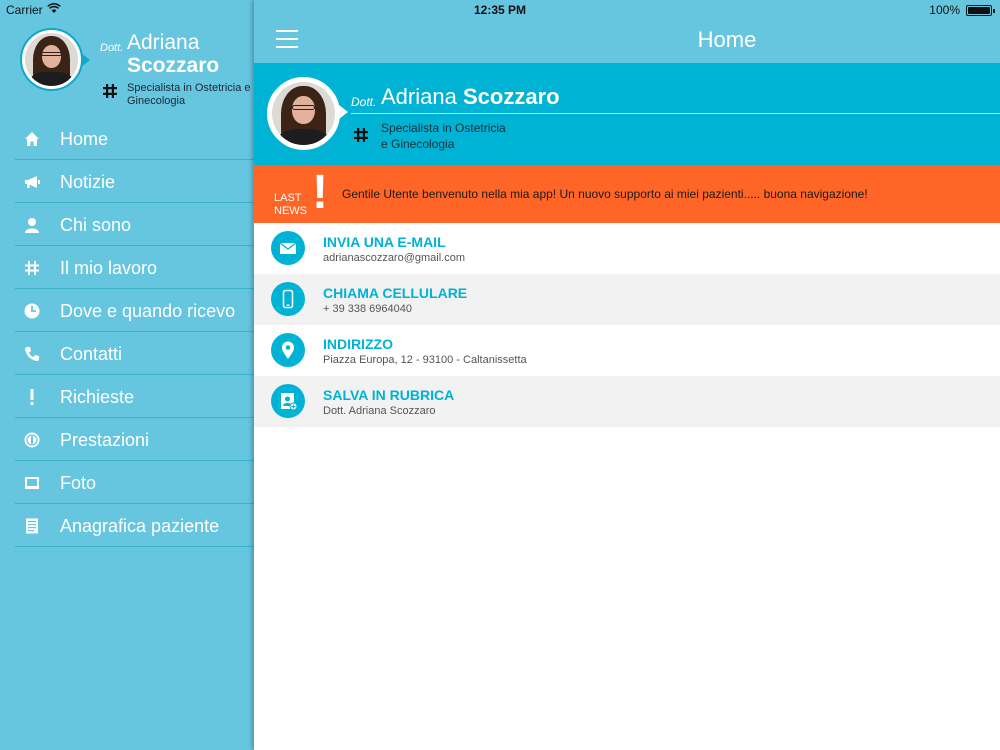 The width and height of the screenshot is (1000, 750). I want to click on doctor-name: Adriana Scozzaro, so click(470, 96).